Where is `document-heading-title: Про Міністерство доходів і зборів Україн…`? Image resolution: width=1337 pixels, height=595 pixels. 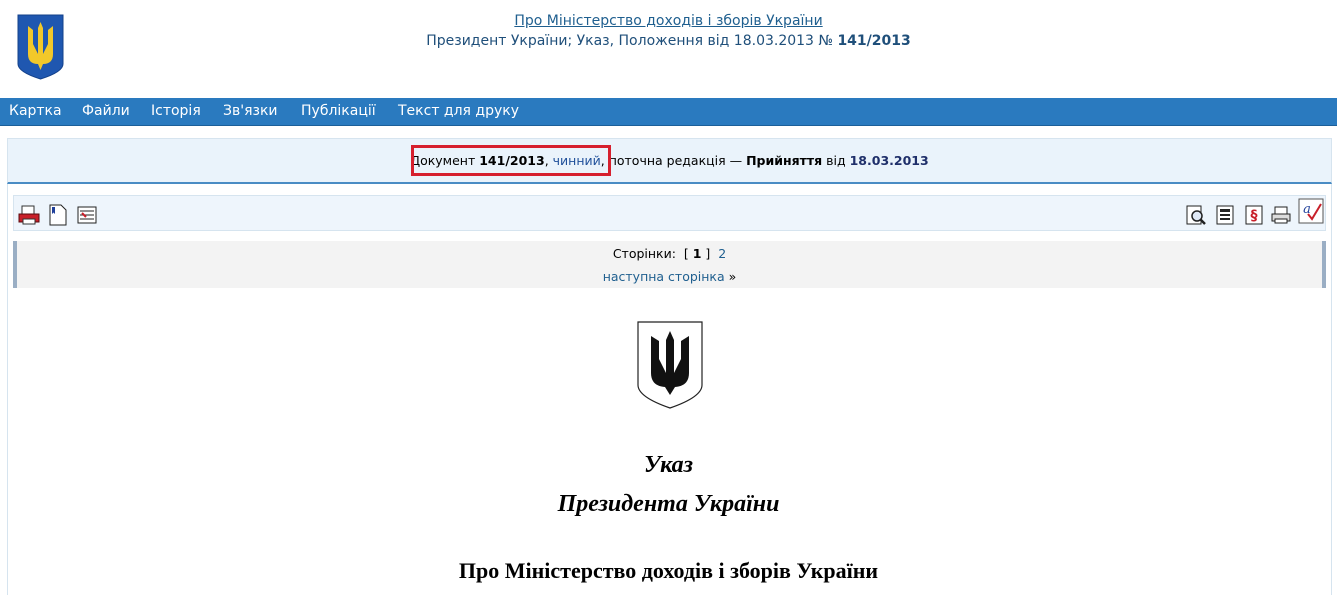
document-heading-title: Про Міністерство доходів і зборів Україн… is located at coordinates (668, 570).